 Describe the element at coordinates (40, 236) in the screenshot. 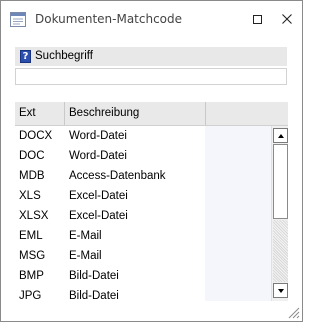

I see `cell-ext: EML` at that location.